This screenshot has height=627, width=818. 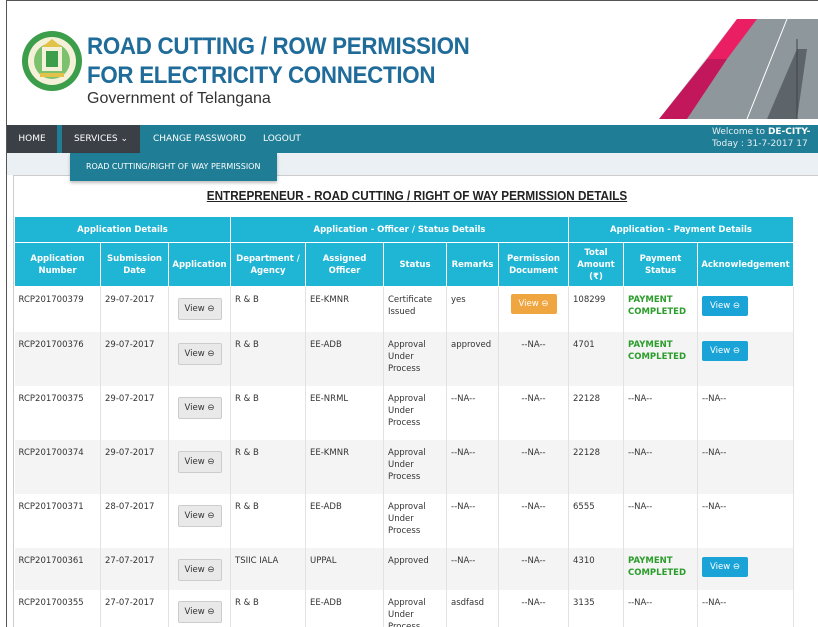 I want to click on cell-officer: EE-KMNR, so click(x=345, y=309).